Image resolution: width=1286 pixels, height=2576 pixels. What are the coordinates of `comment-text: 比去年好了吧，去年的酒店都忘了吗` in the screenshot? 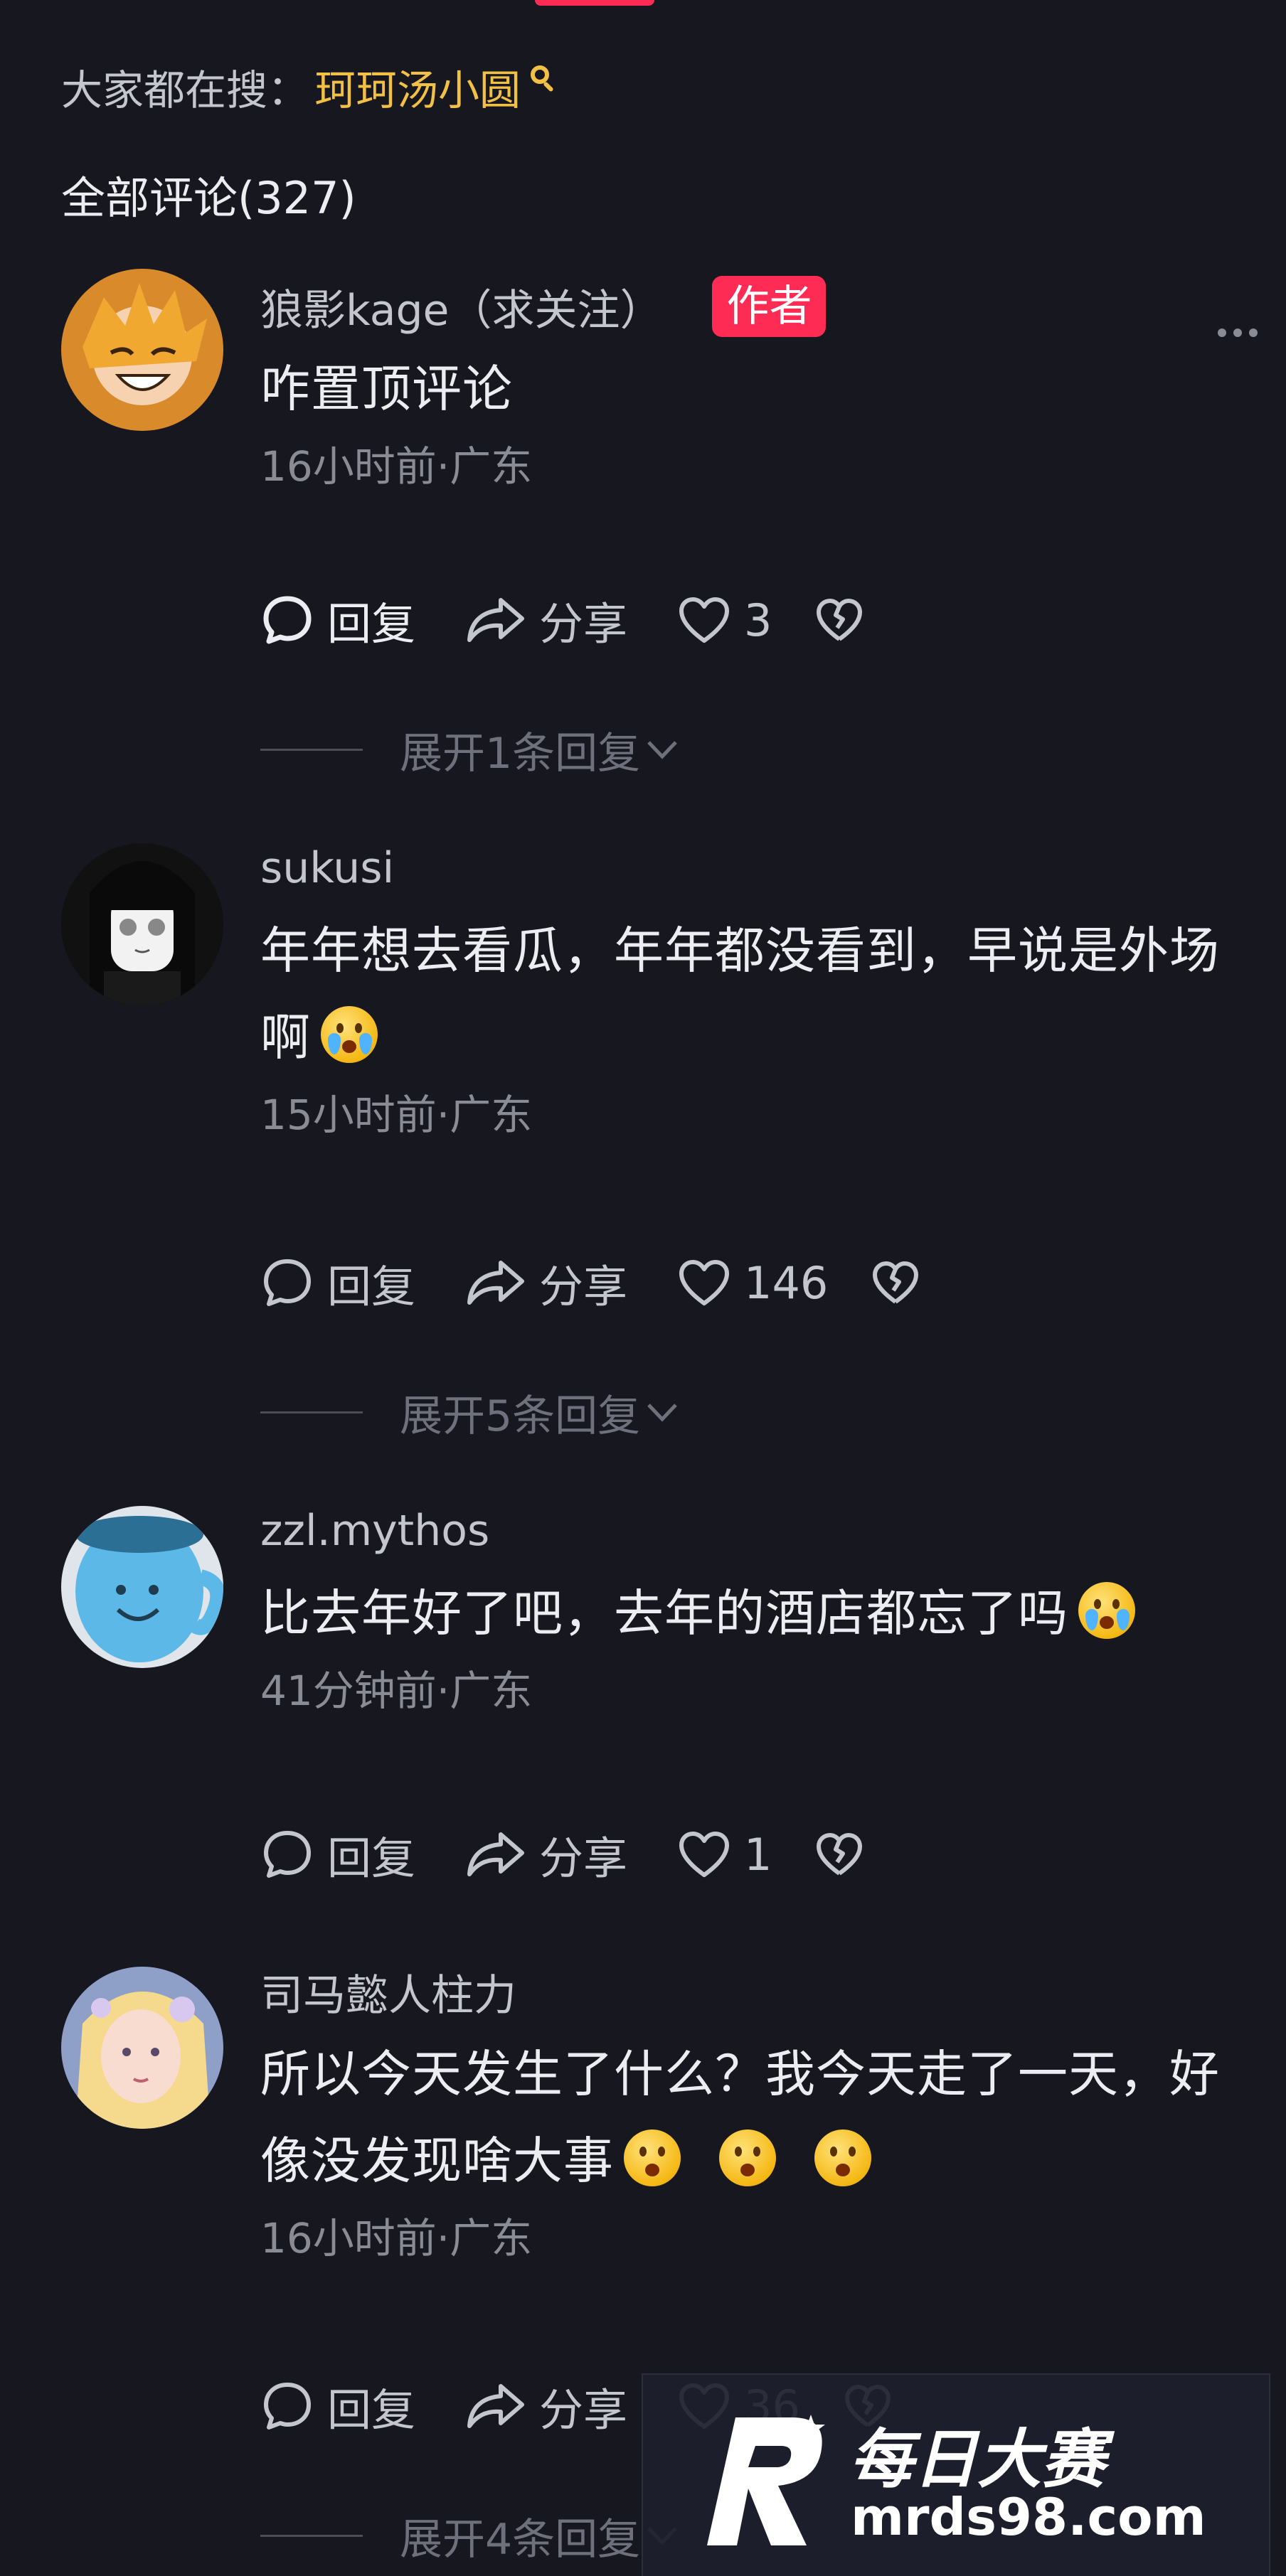 It's located at (759, 1613).